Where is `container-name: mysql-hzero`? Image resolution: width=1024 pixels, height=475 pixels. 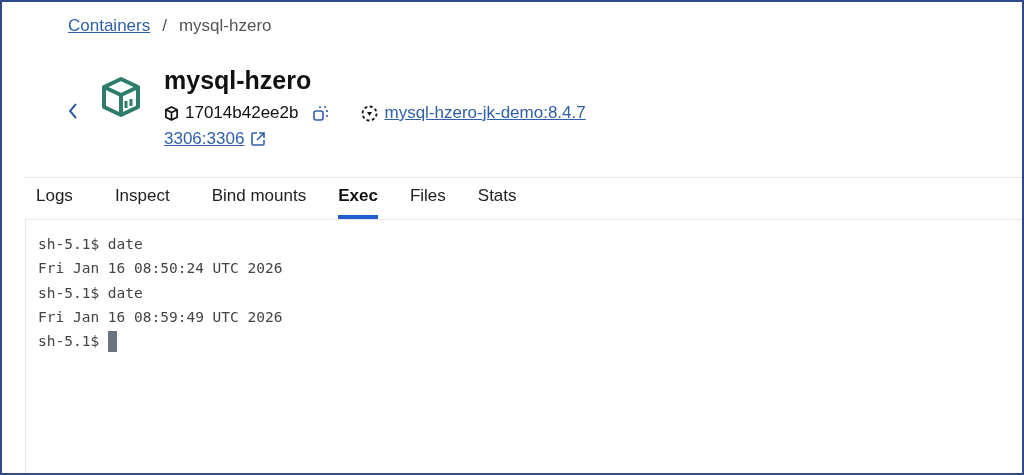 container-name: mysql-hzero is located at coordinates (238, 80).